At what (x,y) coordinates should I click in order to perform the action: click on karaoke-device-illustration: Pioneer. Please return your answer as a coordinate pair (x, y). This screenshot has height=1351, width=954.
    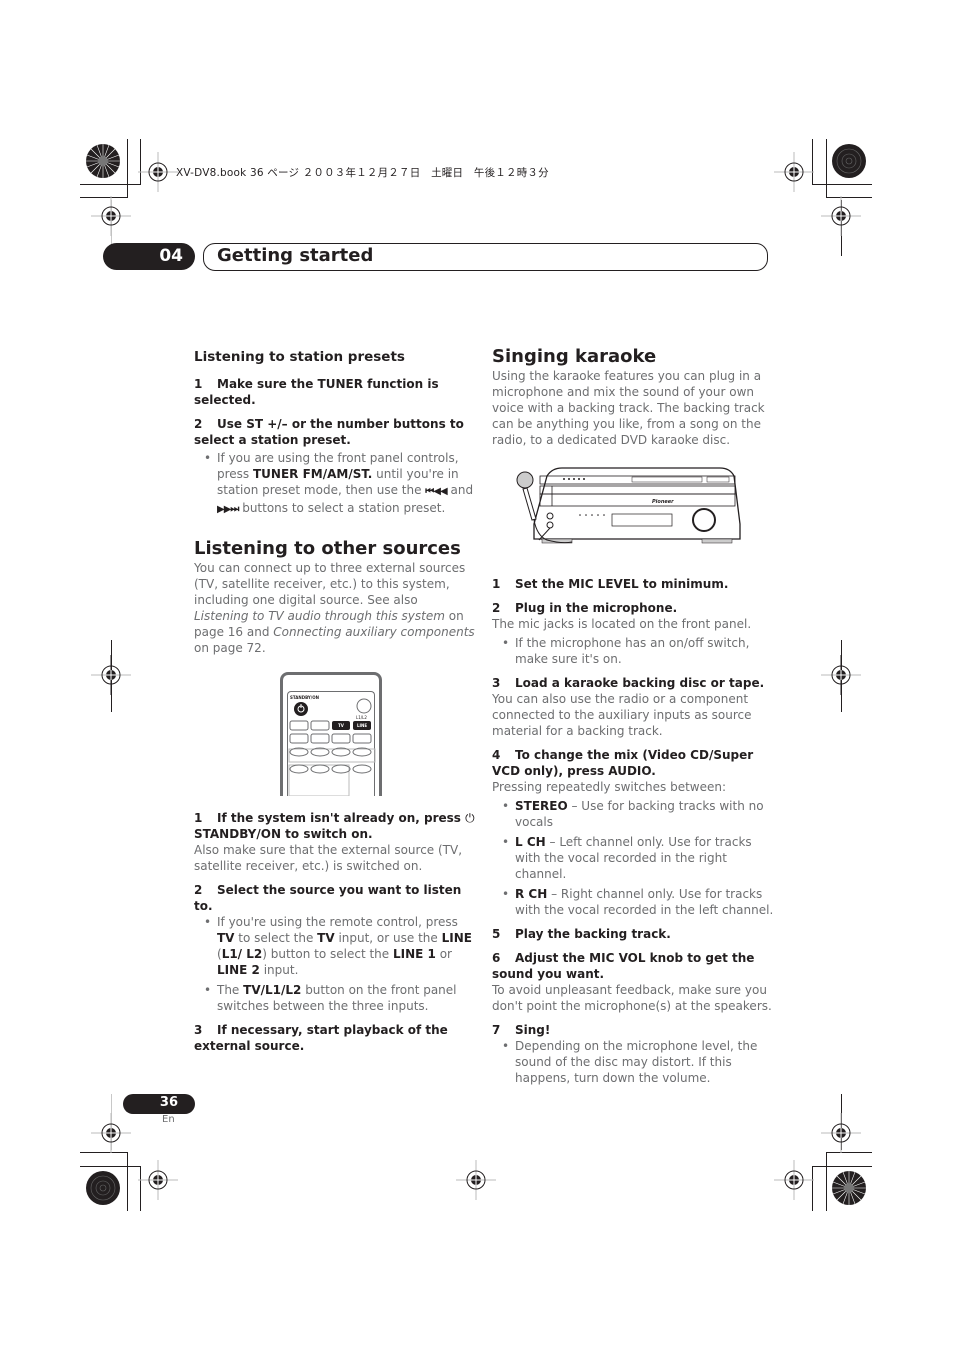
    Looking at the image, I should click on (633, 514).